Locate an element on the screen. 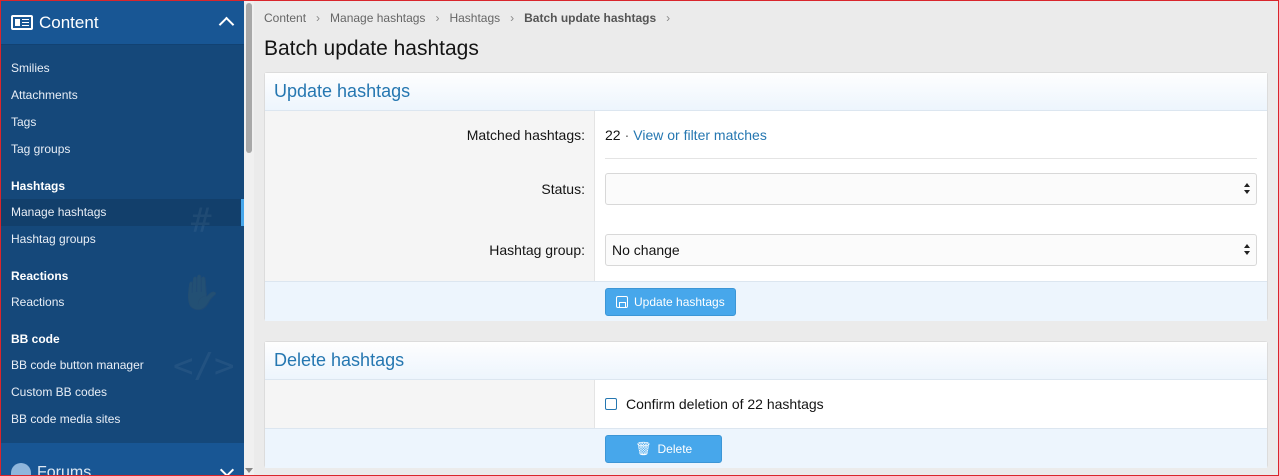  sidebar-group-hashtags: Hashtags is located at coordinates (38, 186).